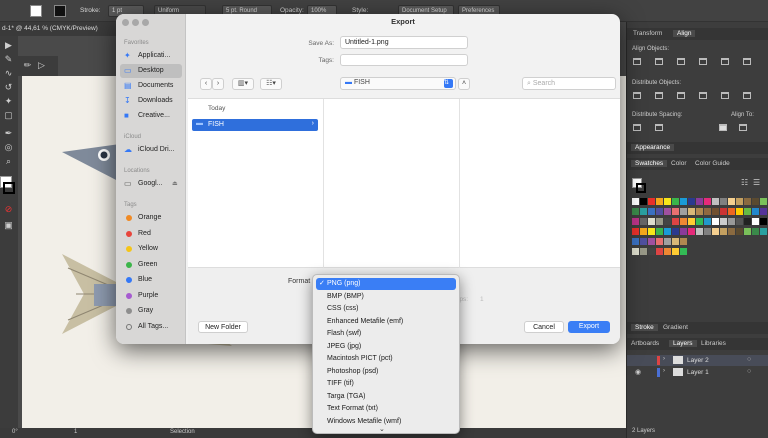 This screenshot has width=768, height=438. I want to click on format-option: Text Format (txt), so click(386, 409).